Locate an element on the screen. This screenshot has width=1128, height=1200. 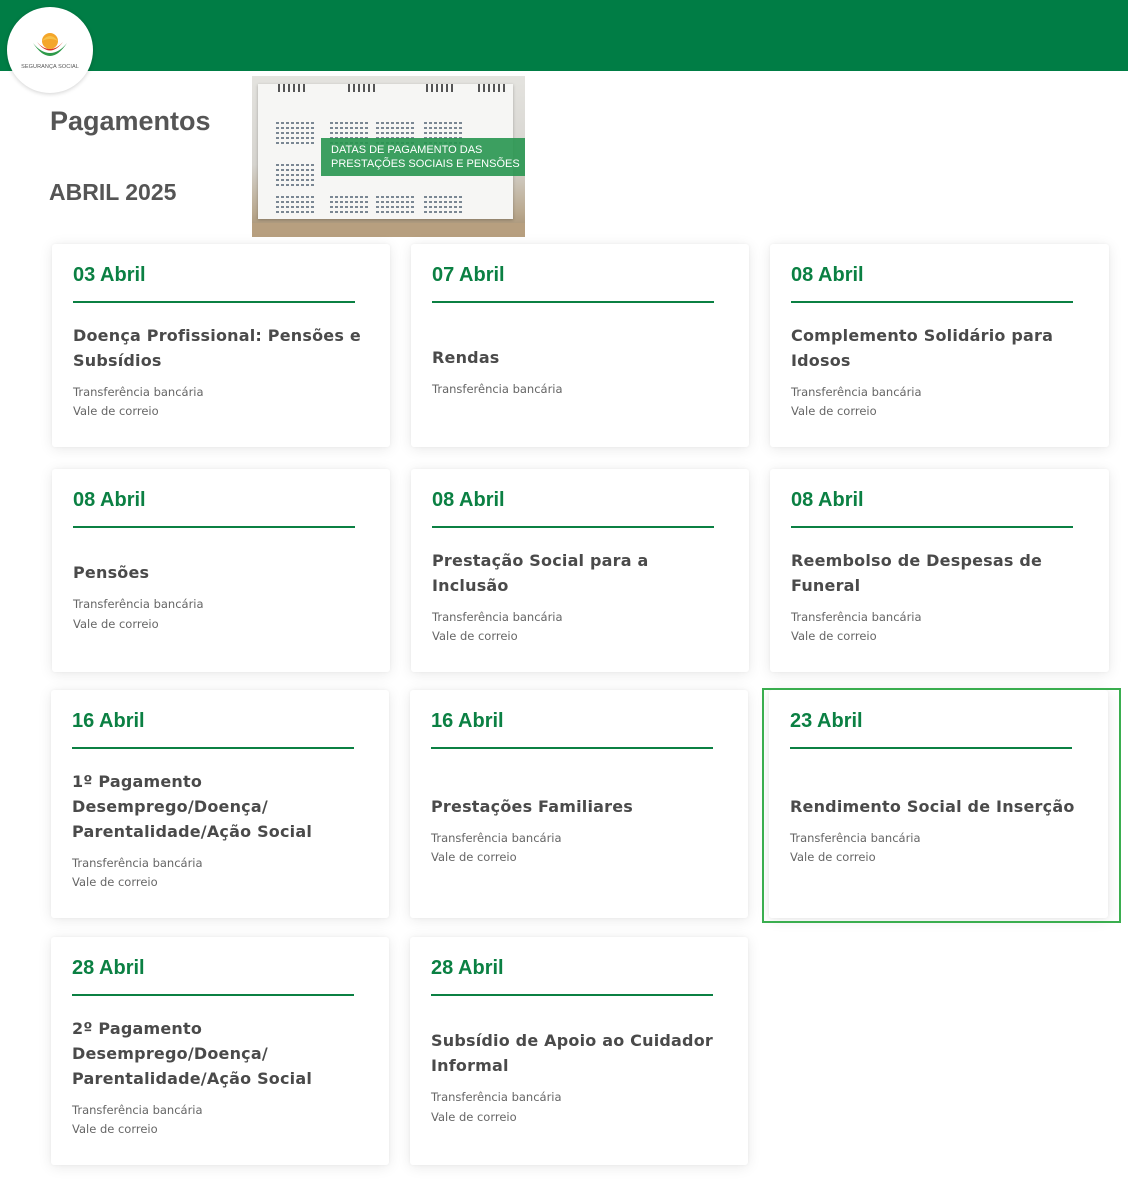
top-header-bar is located at coordinates (564, 35).